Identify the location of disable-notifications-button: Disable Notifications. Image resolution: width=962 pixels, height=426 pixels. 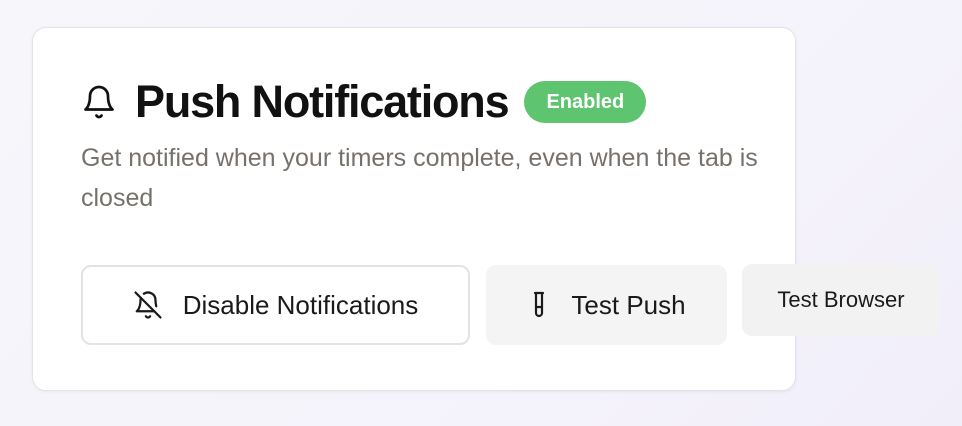
(275, 305).